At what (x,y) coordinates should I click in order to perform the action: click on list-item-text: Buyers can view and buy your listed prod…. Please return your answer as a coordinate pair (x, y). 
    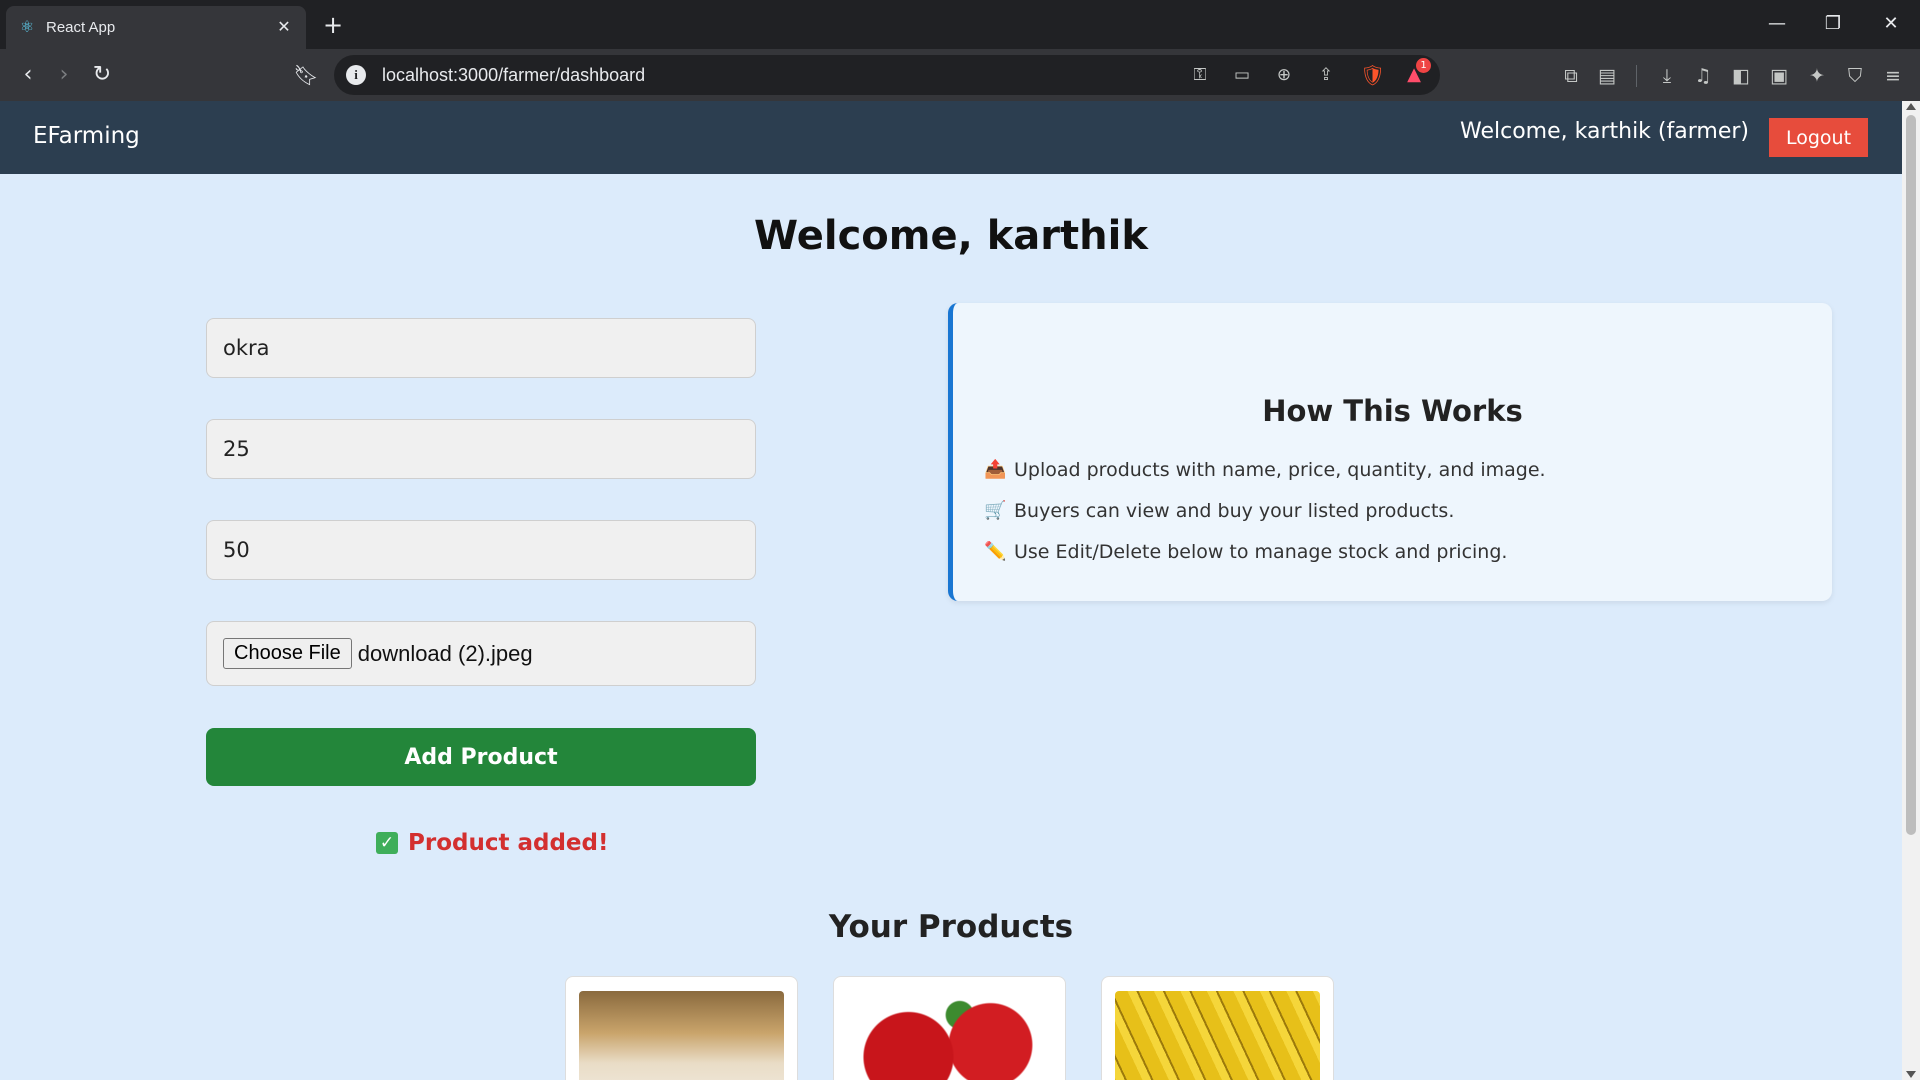
    Looking at the image, I should click on (1234, 510).